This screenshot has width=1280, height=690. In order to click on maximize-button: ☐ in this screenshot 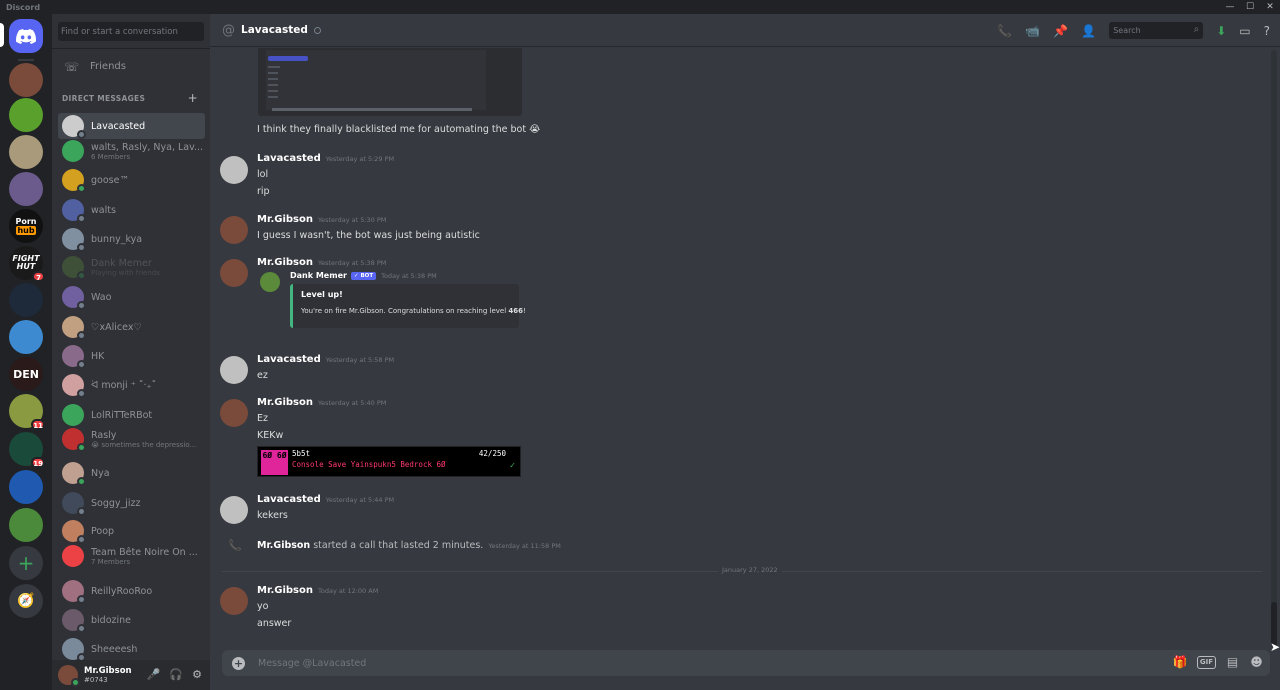, I will do `click(1250, 7)`.